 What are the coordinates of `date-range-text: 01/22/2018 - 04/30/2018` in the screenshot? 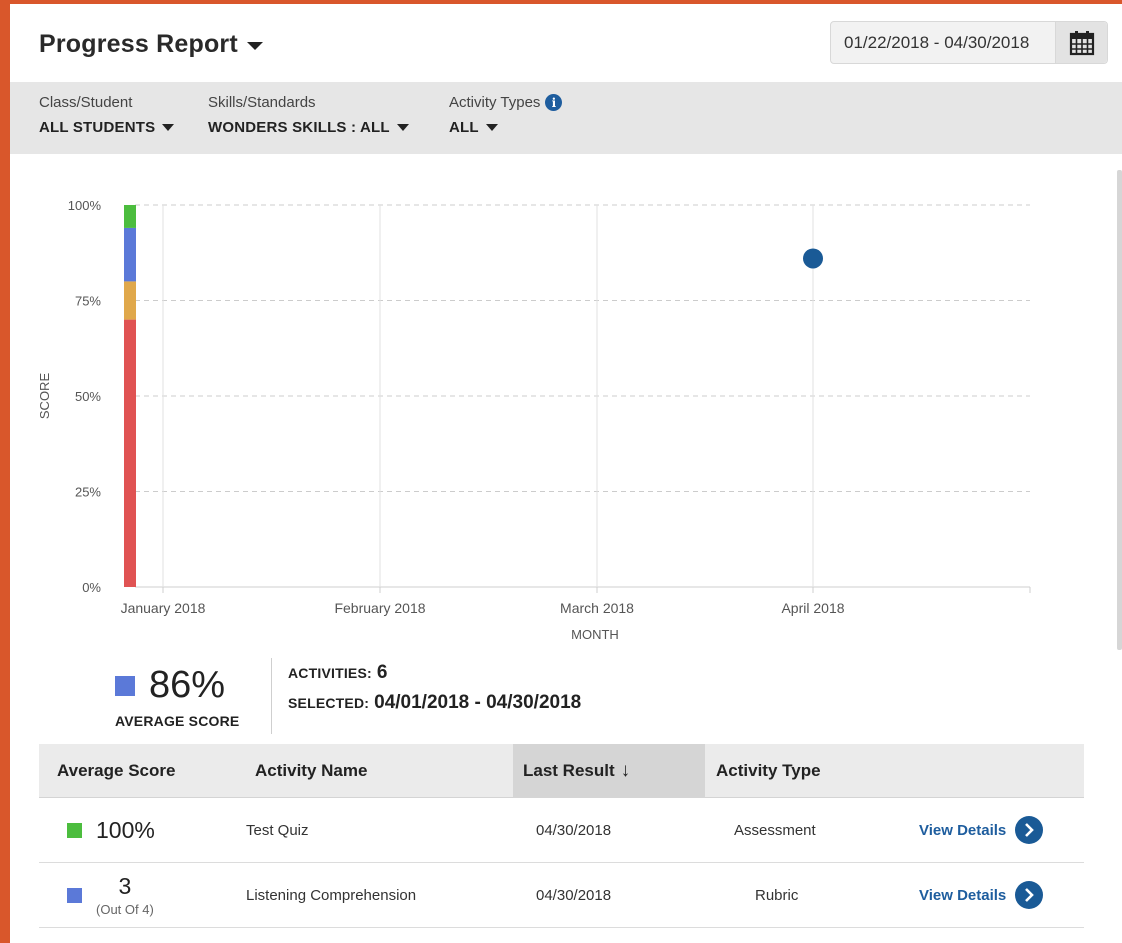 It's located at (937, 42).